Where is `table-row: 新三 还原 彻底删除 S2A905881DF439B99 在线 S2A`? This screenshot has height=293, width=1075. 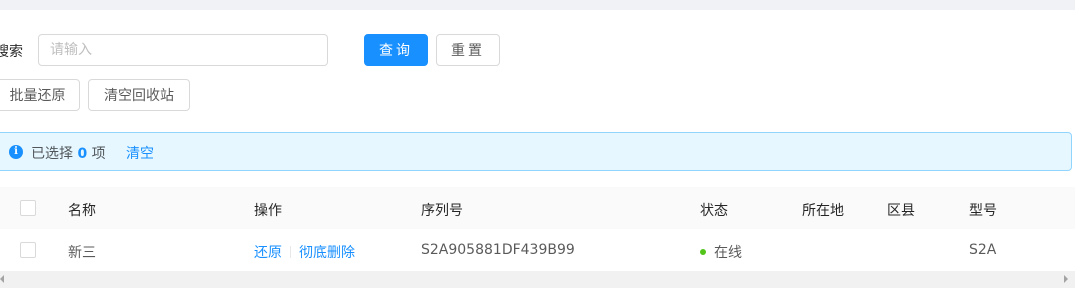
table-row: 新三 还原 彻底删除 S2A905881DF439B99 在线 S2A is located at coordinates (537, 250).